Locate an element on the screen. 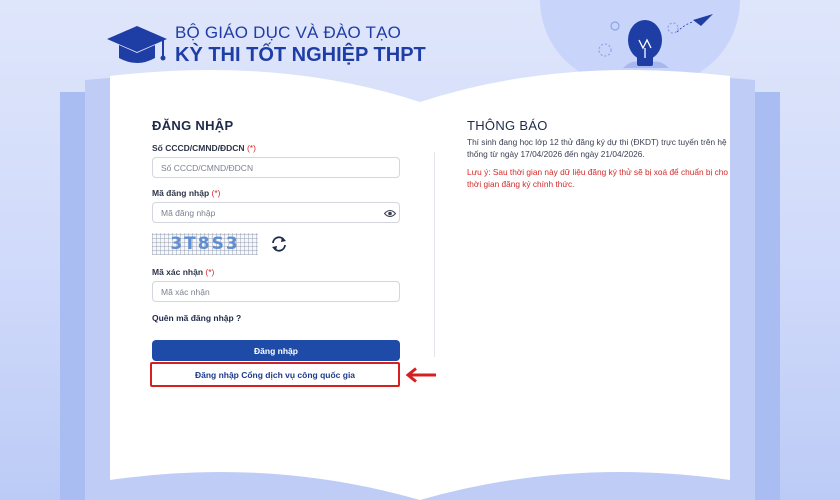  refresh-icon is located at coordinates (279, 244).